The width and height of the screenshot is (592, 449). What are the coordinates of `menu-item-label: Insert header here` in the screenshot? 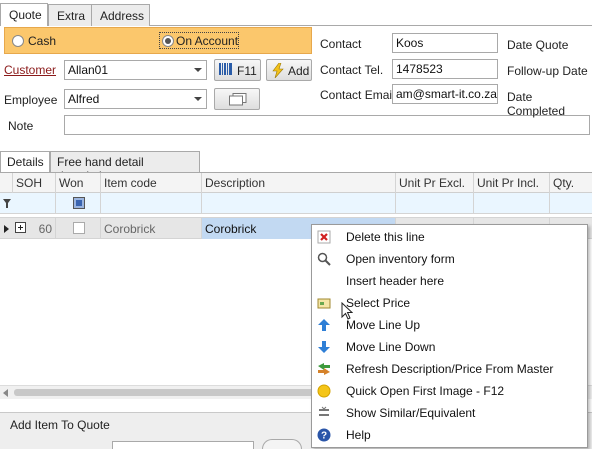 It's located at (395, 281).